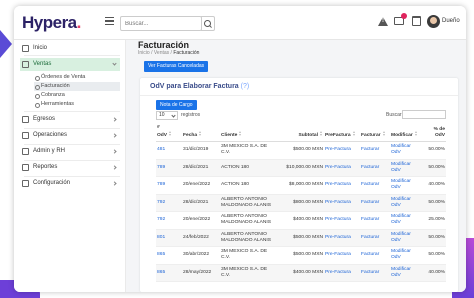 The image size is (474, 298). Describe the element at coordinates (25, 151) in the screenshot. I see `admin-icon` at that location.